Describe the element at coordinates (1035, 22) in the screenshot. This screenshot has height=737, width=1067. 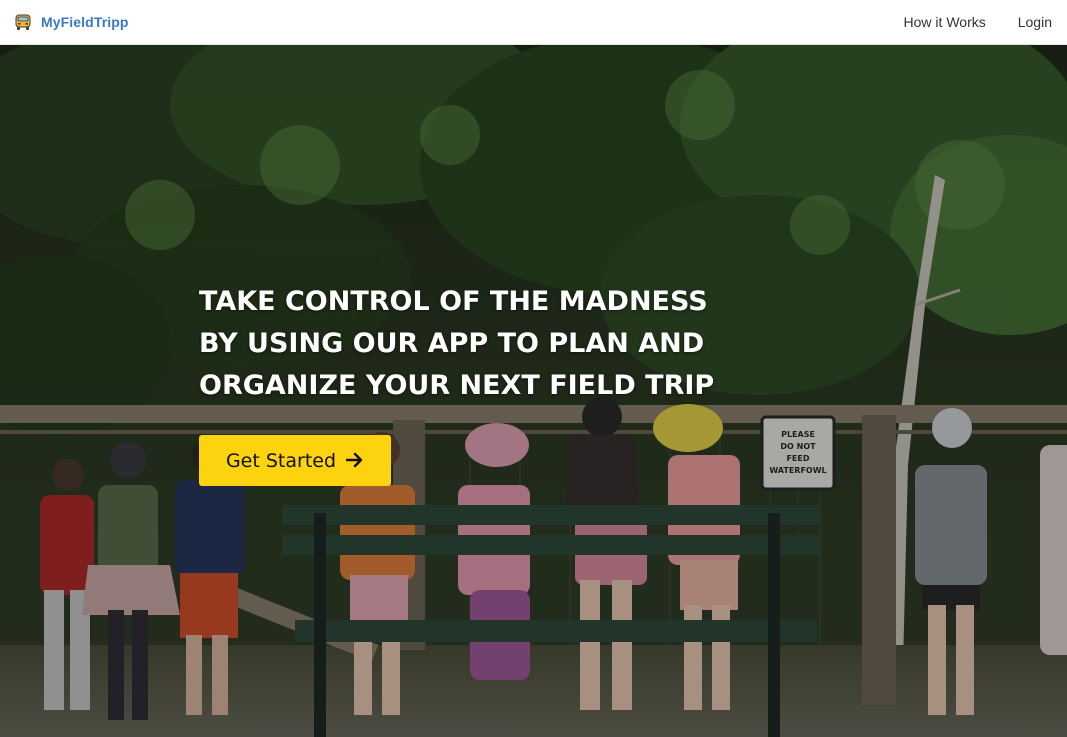
I see `nav-link-login: Login` at that location.